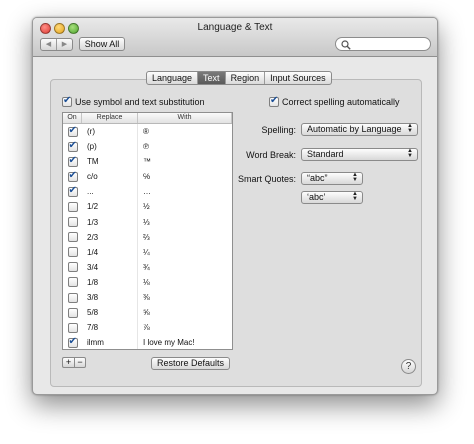 The width and height of the screenshot is (474, 444). What do you see at coordinates (110, 118) in the screenshot?
I see `column-header-replace: Replace` at bounding box center [110, 118].